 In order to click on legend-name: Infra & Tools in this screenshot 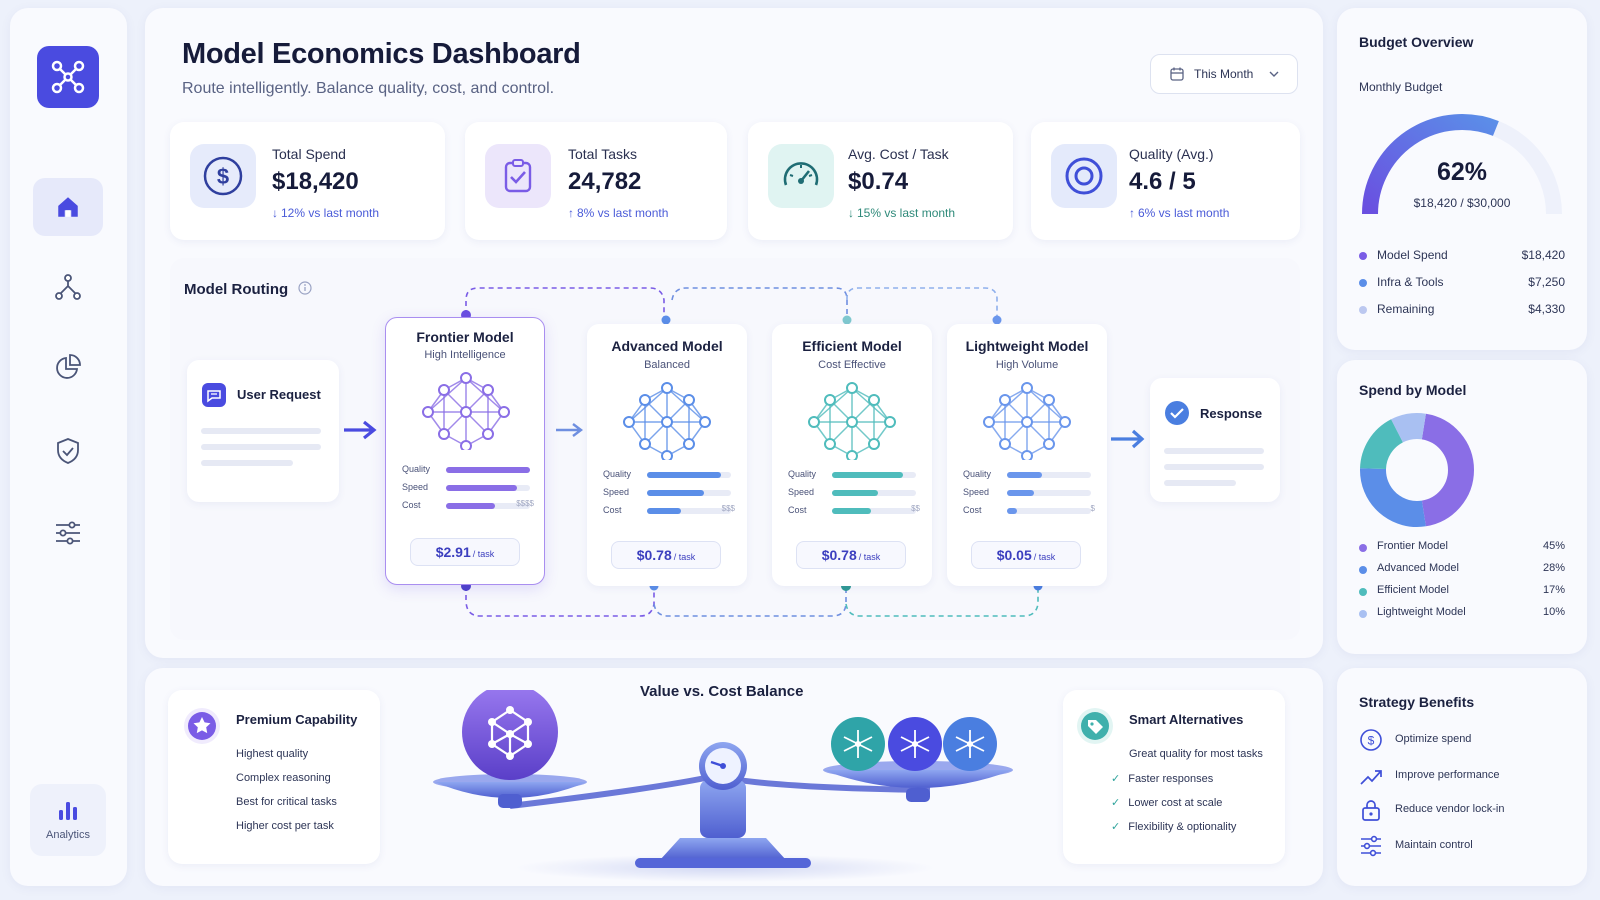, I will do `click(1410, 282)`.